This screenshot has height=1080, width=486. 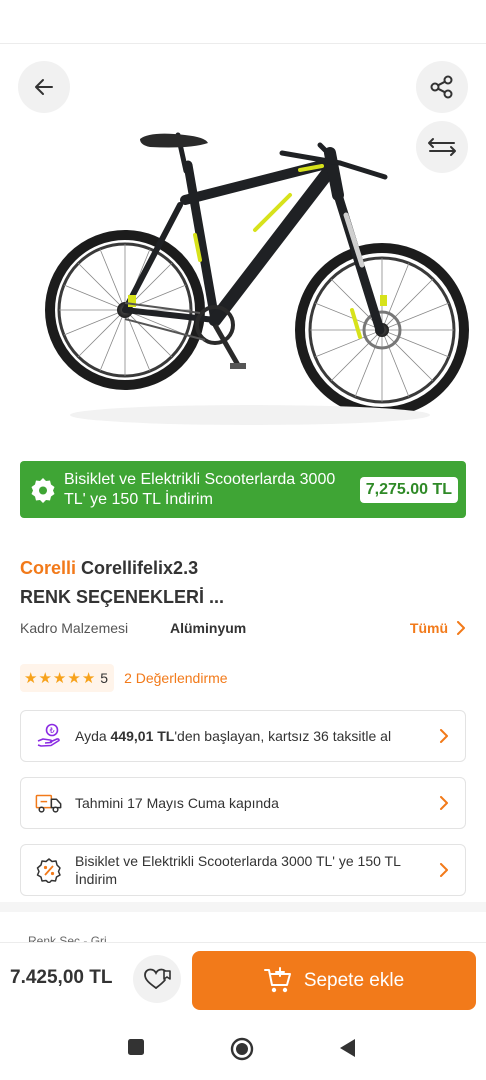 I want to click on rating-score: 5, so click(x=104, y=678).